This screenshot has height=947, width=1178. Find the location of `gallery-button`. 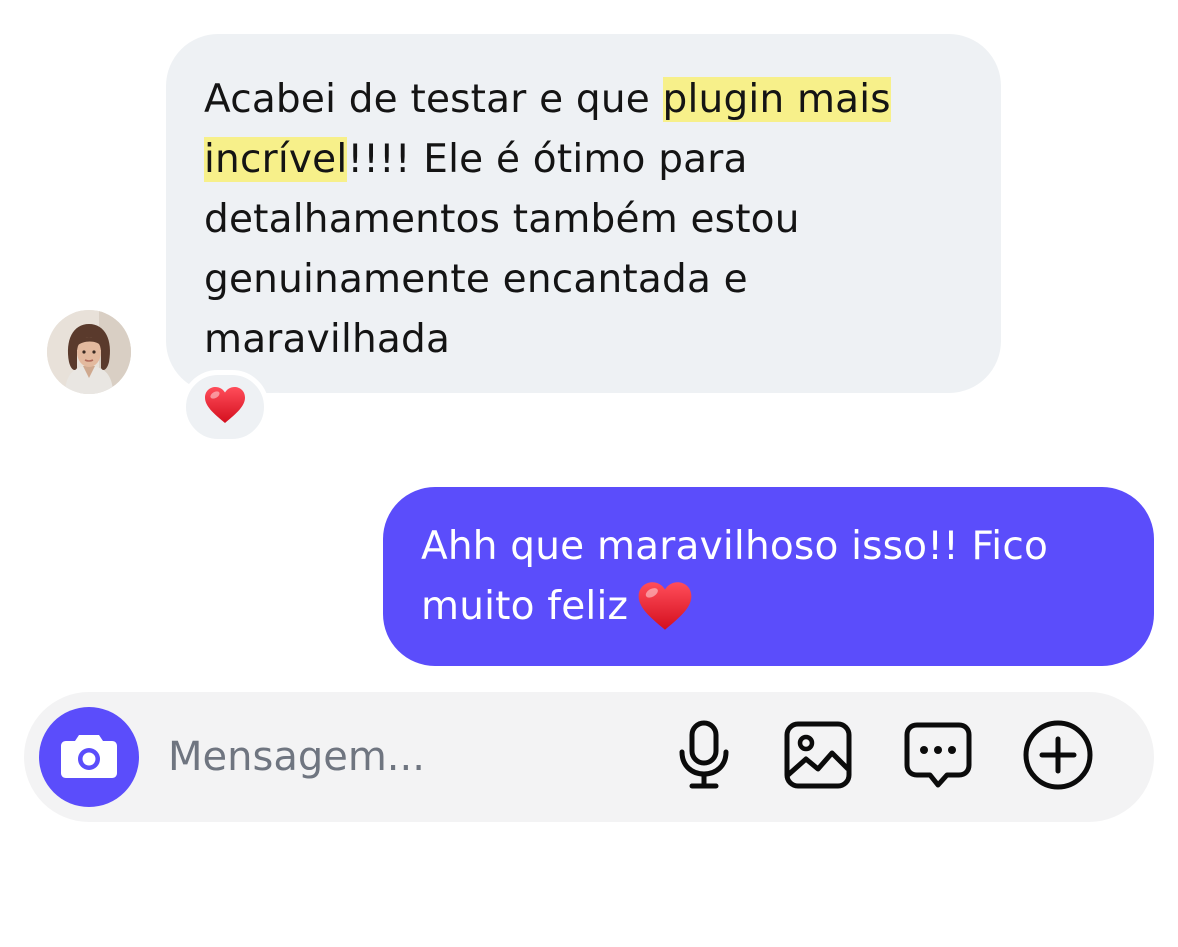

gallery-button is located at coordinates (818, 757).